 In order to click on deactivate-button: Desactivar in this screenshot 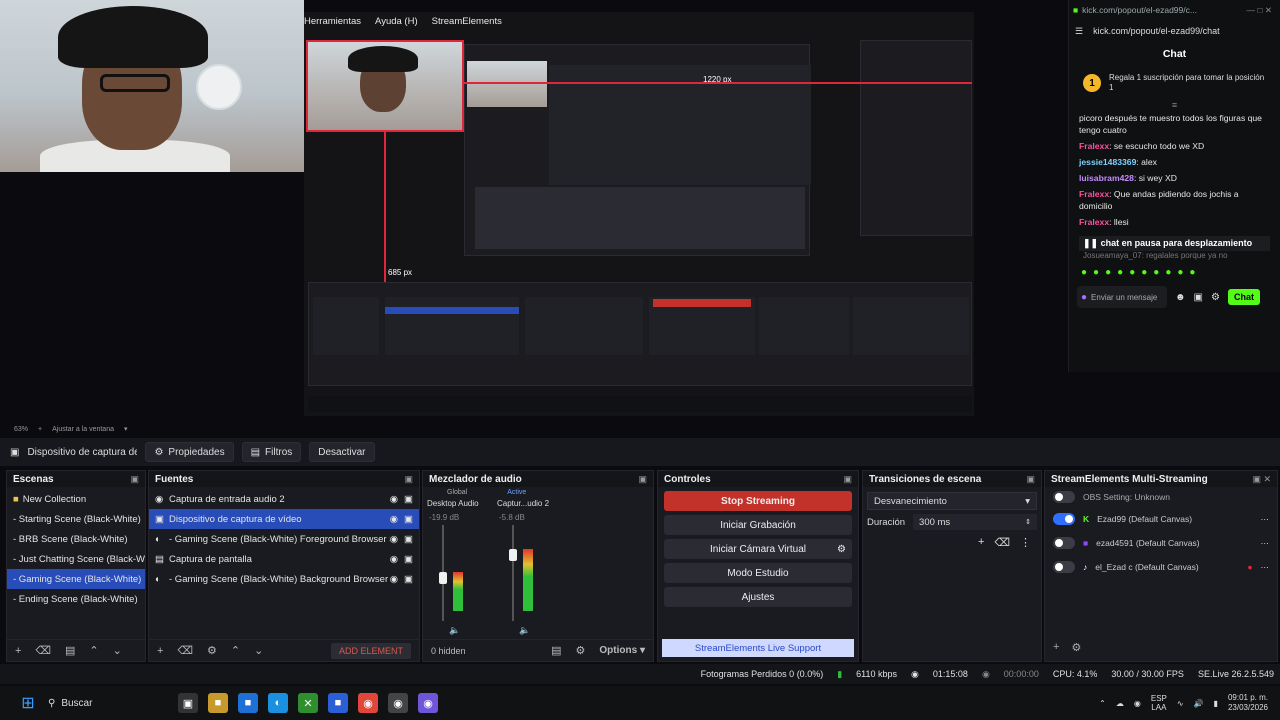, I will do `click(342, 452)`.